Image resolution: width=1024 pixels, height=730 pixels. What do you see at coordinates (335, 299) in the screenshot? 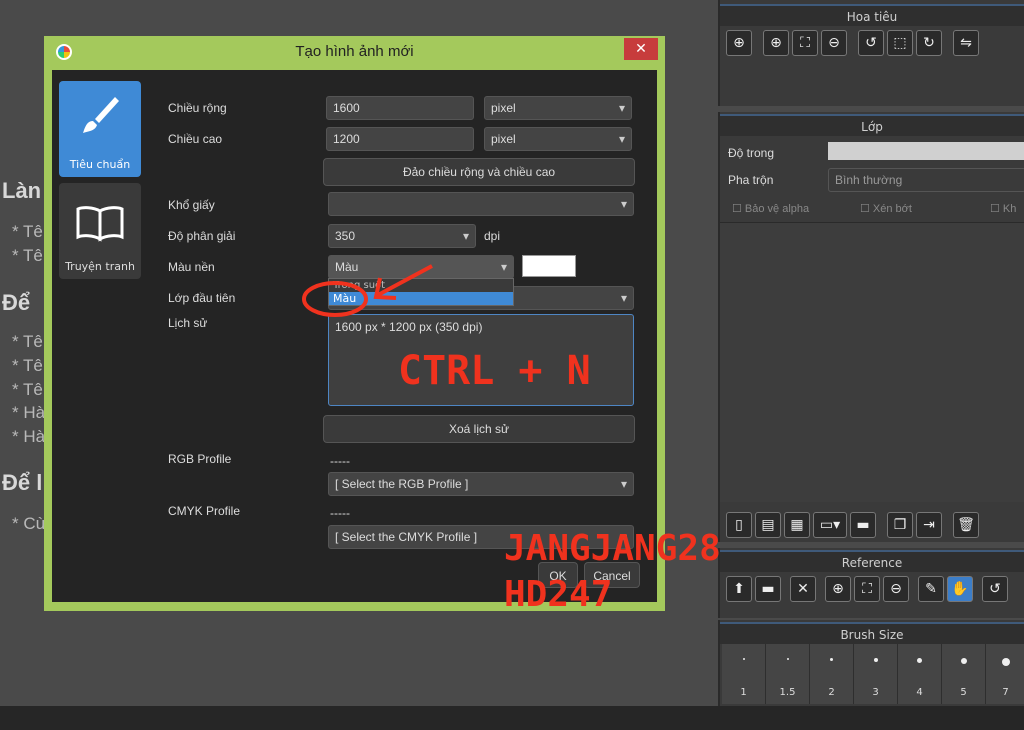
I see `highlight-circle` at bounding box center [335, 299].